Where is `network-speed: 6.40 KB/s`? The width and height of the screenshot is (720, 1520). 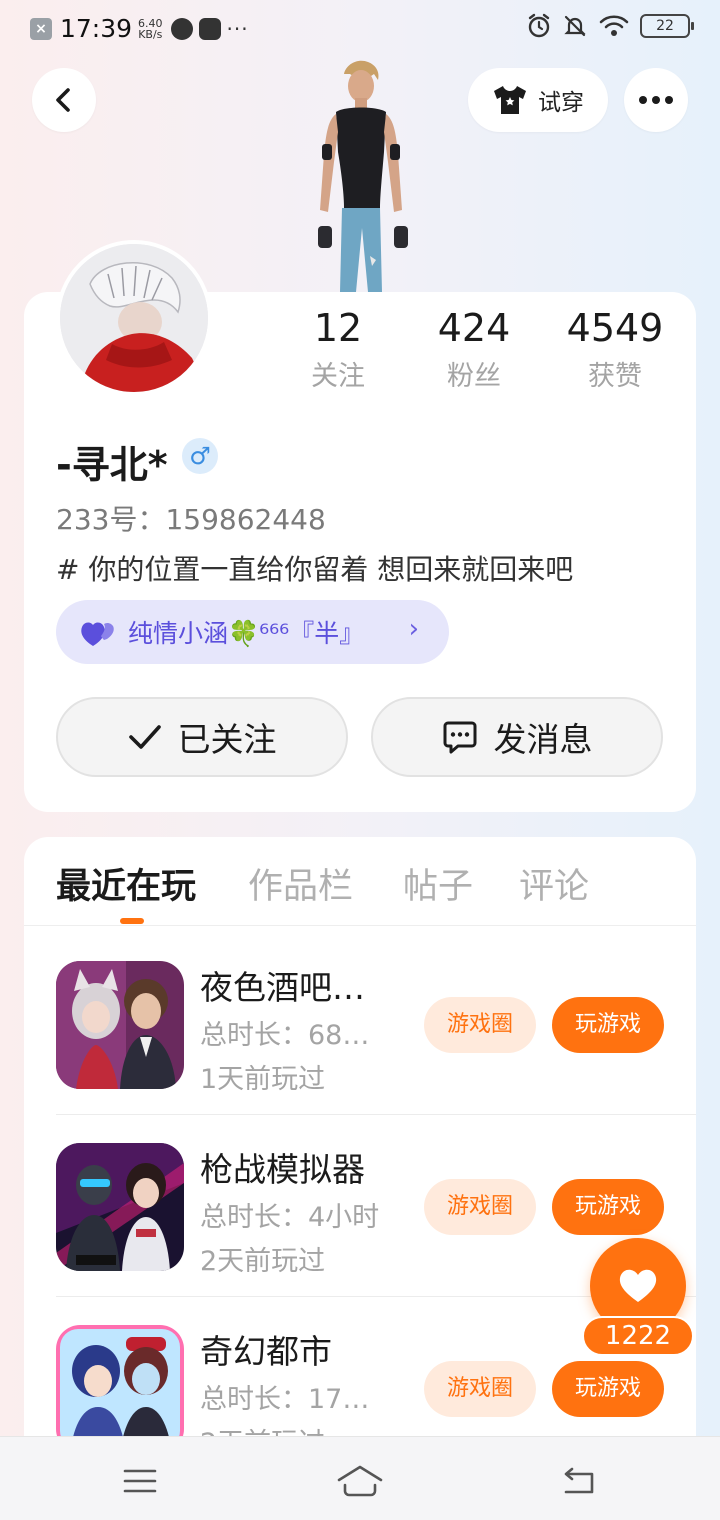
network-speed: 6.40 KB/s is located at coordinates (150, 29).